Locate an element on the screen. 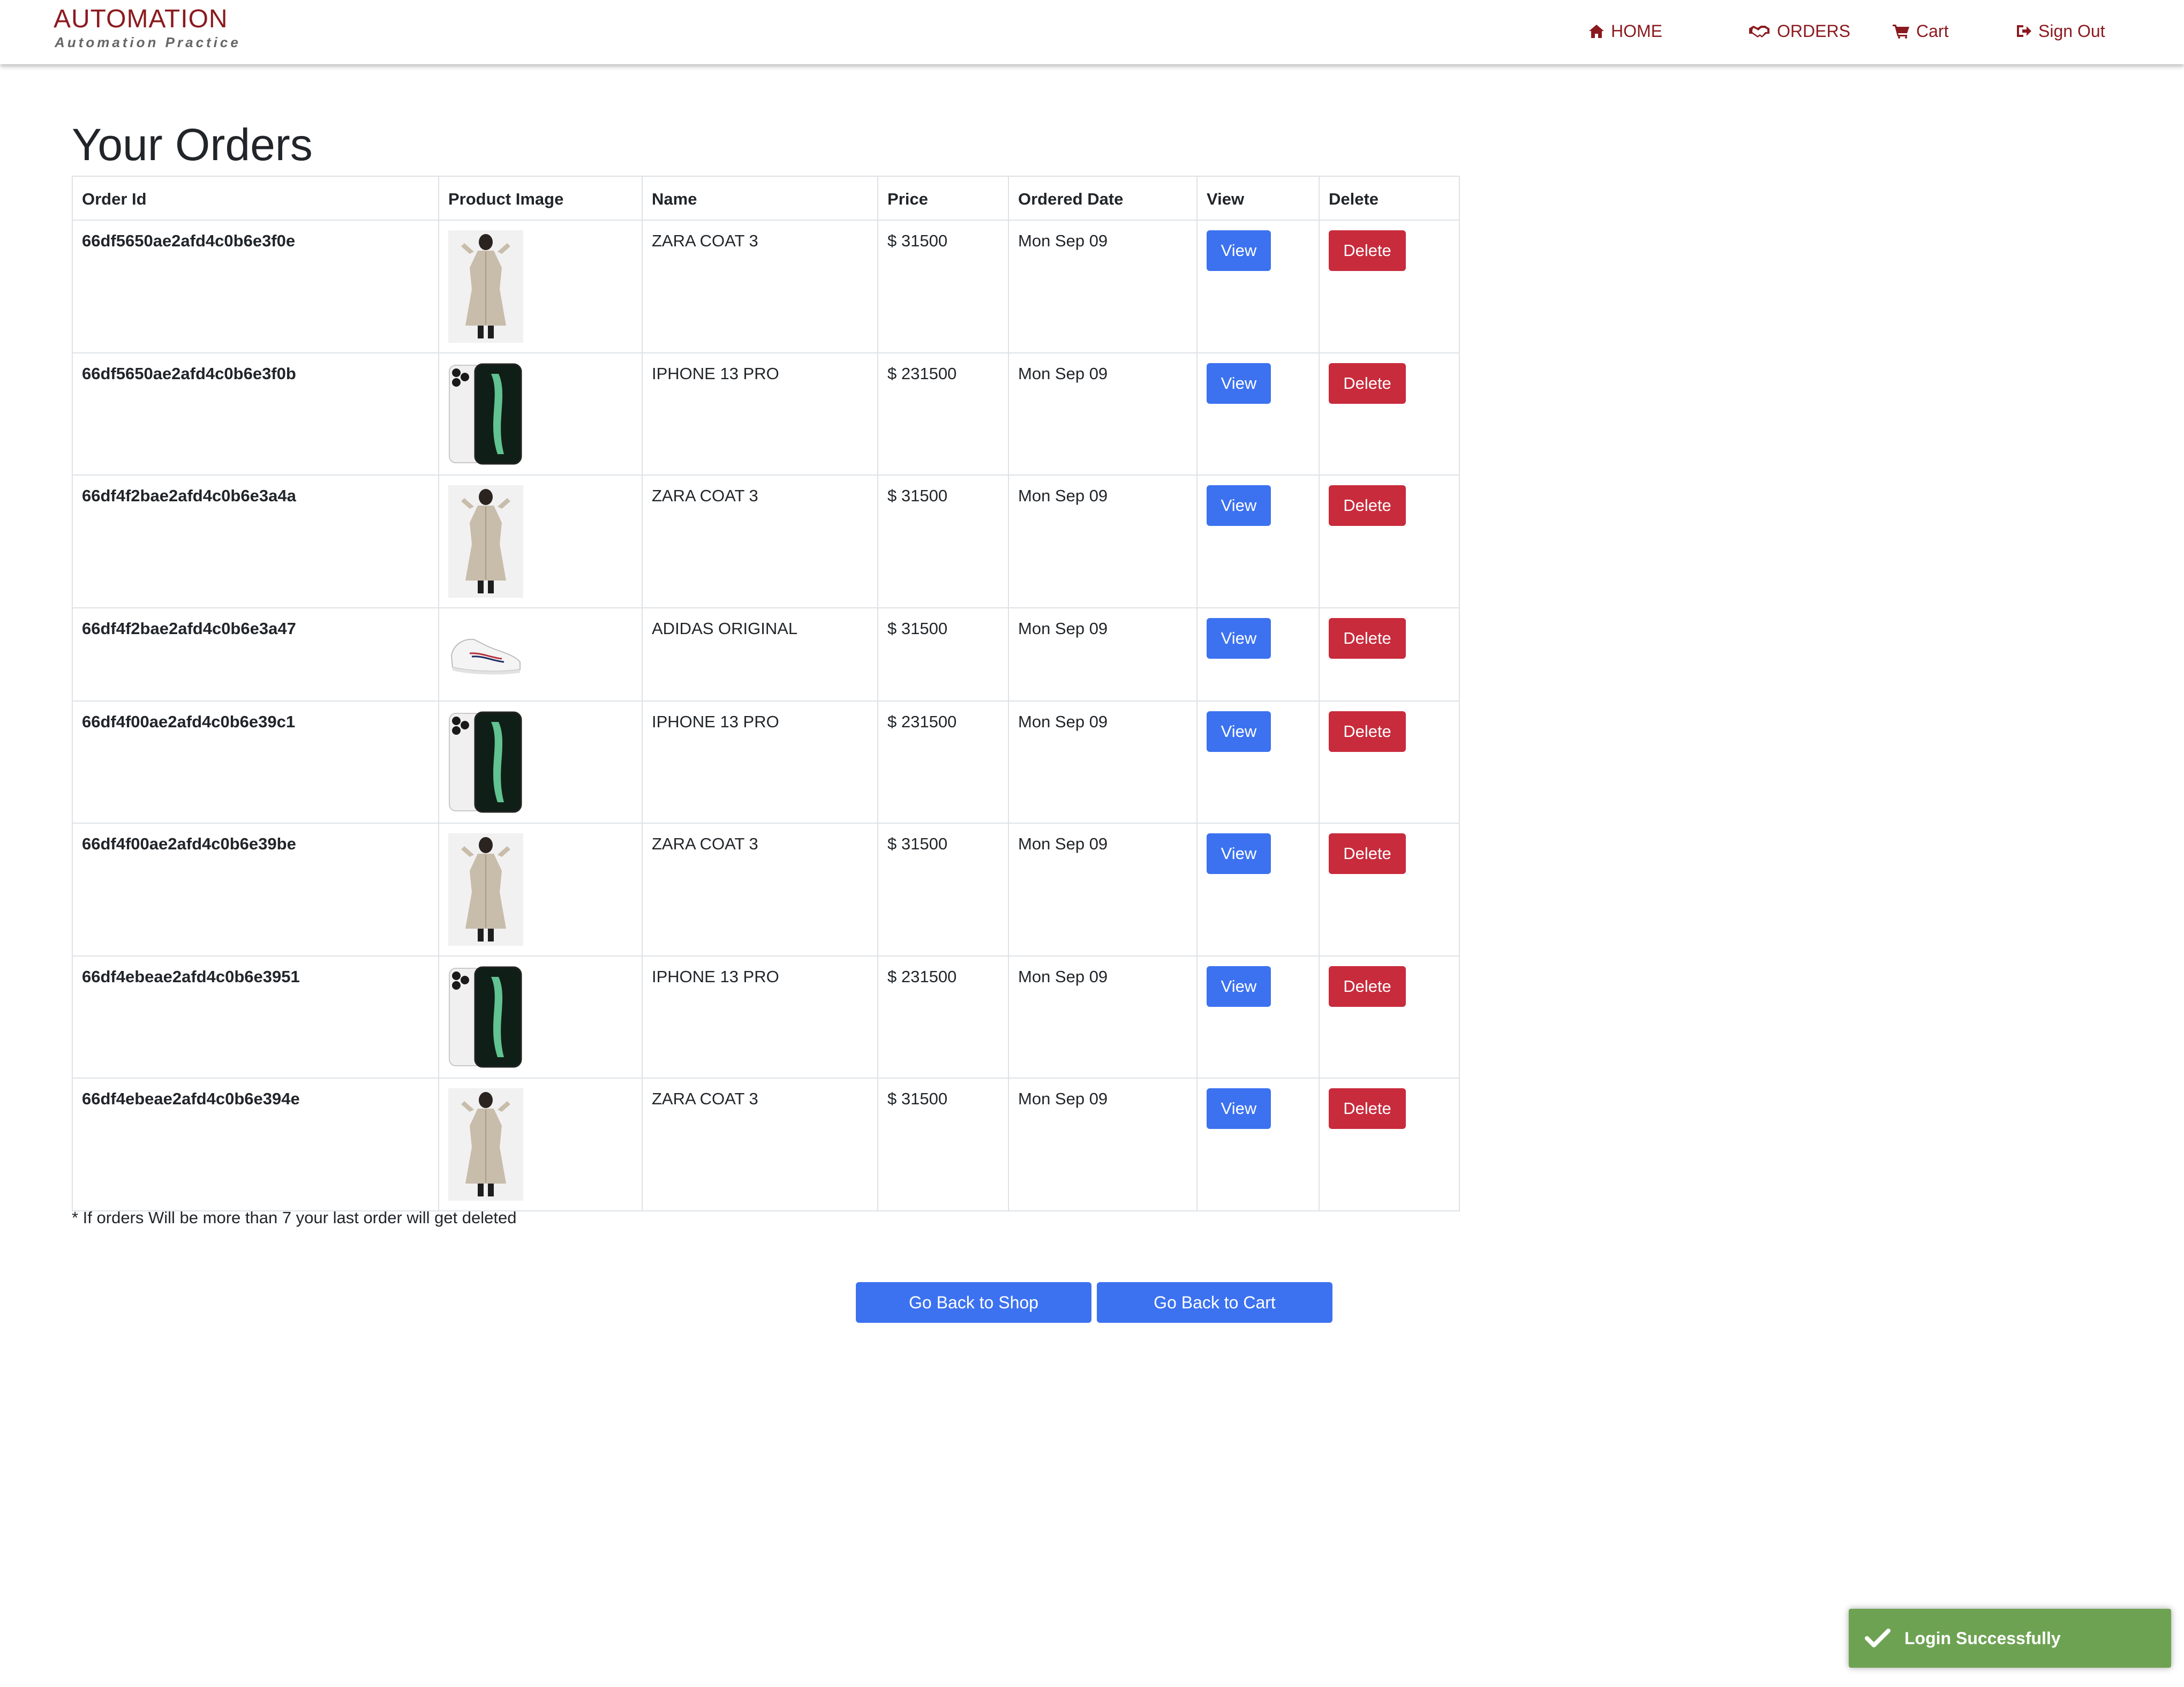 The width and height of the screenshot is (2184, 1687). order-id: 66df5650ae2afd4c0b6e3f0e is located at coordinates (255, 286).